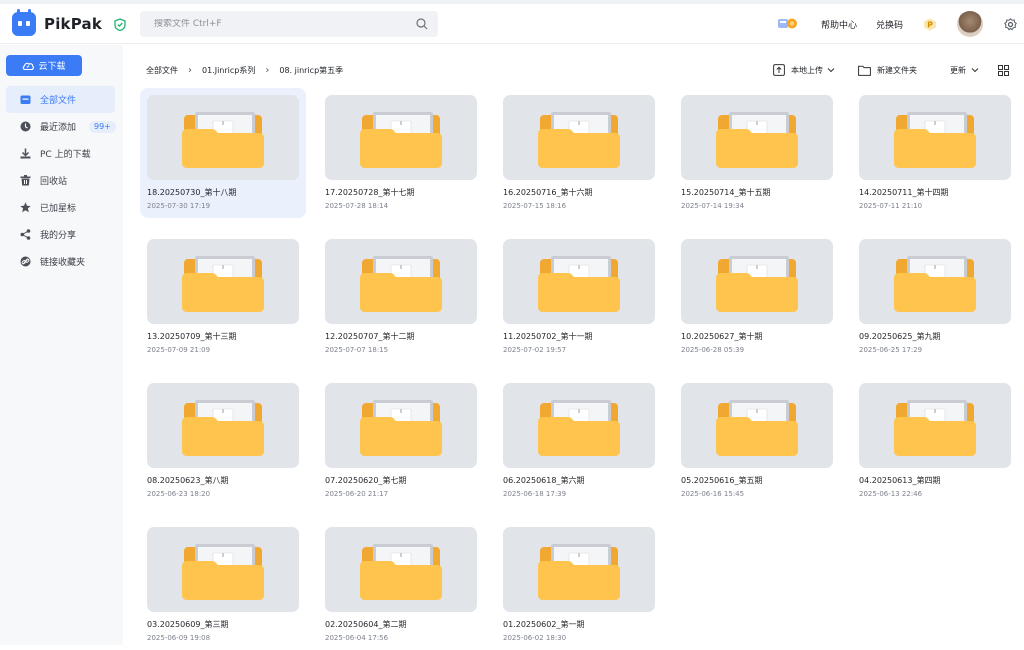 Image resolution: width=1024 pixels, height=650 pixels. Describe the element at coordinates (807, 70) in the screenshot. I see `upload-label: 本地上传` at that location.